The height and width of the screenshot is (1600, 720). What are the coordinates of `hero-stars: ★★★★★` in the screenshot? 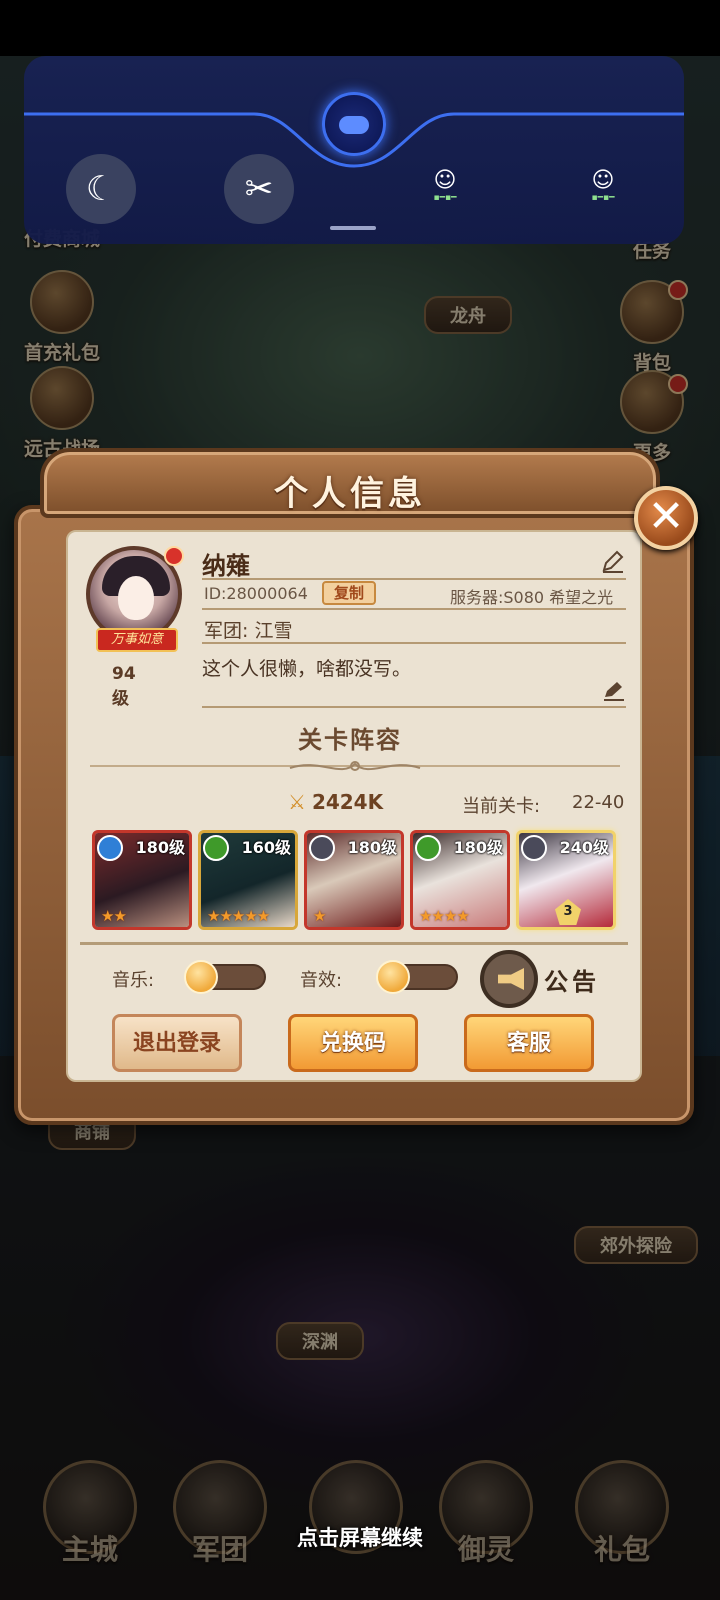 It's located at (238, 916).